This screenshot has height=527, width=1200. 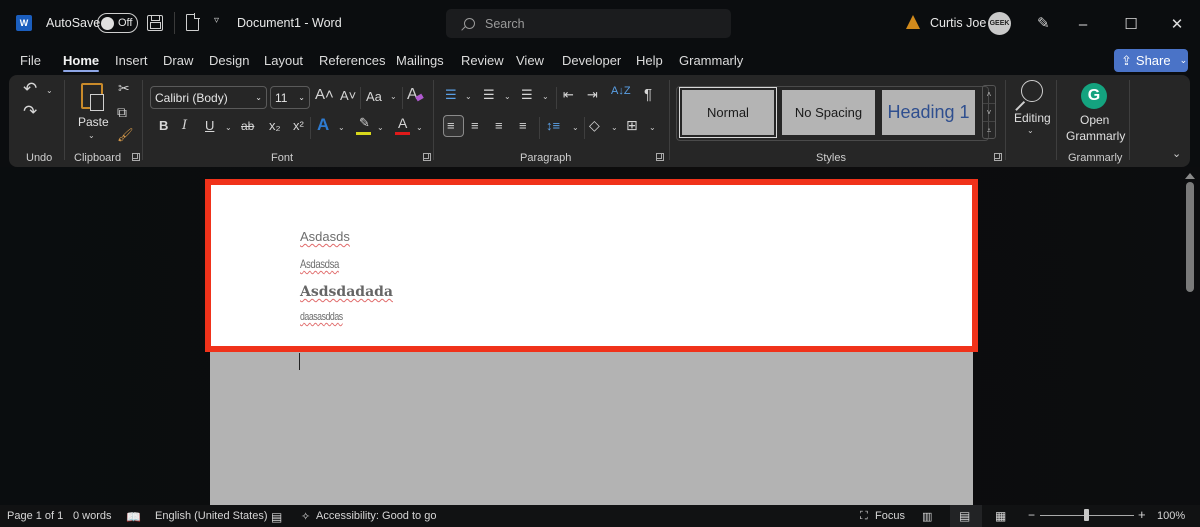 I want to click on paste-chevron-icon: ⌄, so click(x=91, y=135).